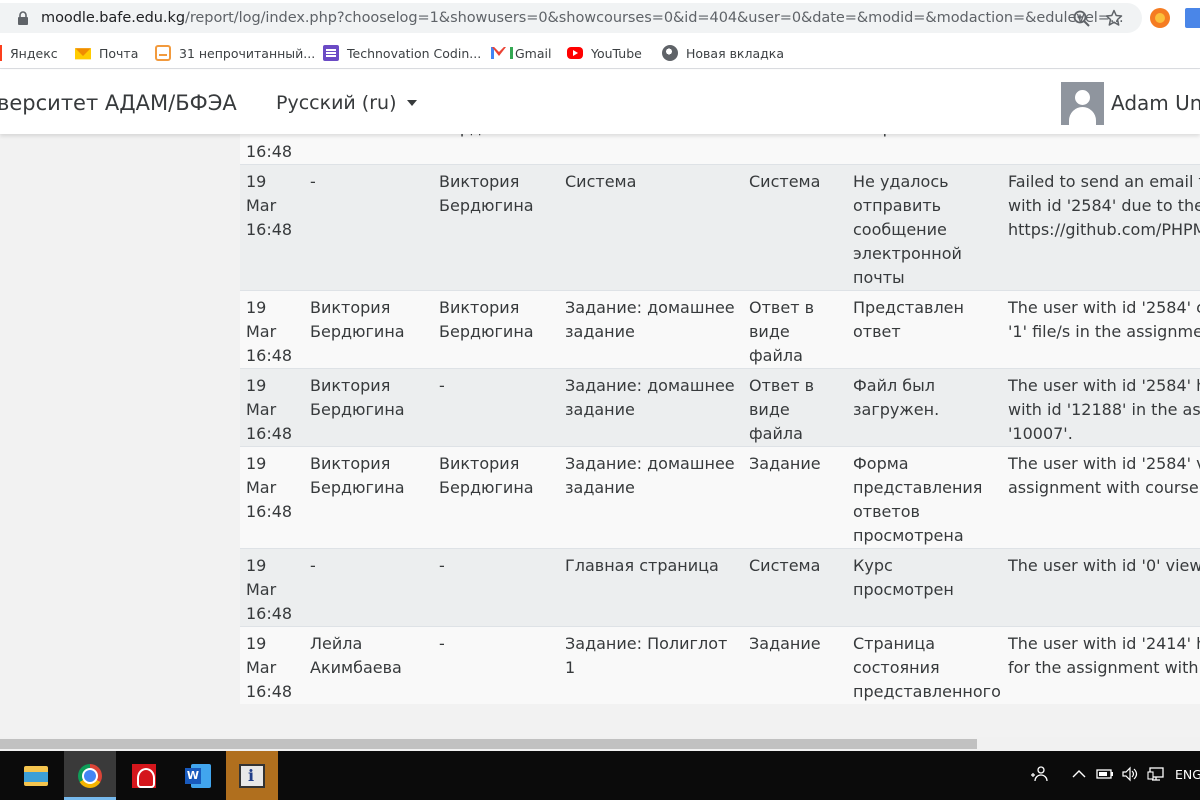 Image resolution: width=1200 pixels, height=800 pixels. I want to click on description-line: '10007'., so click(1040, 433).